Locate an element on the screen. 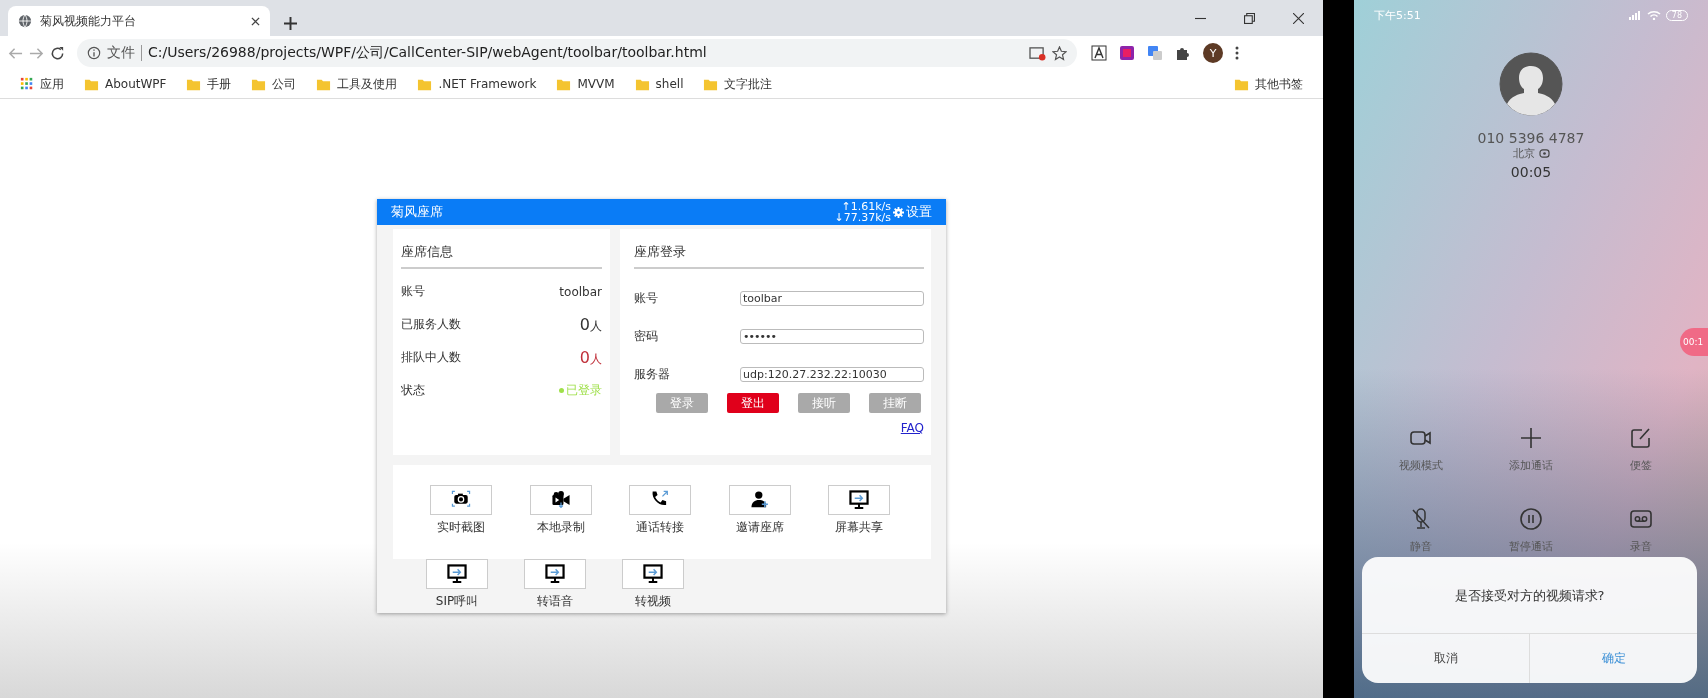 The height and width of the screenshot is (698, 1708). bookmark: 工具及使用 is located at coordinates (357, 84).